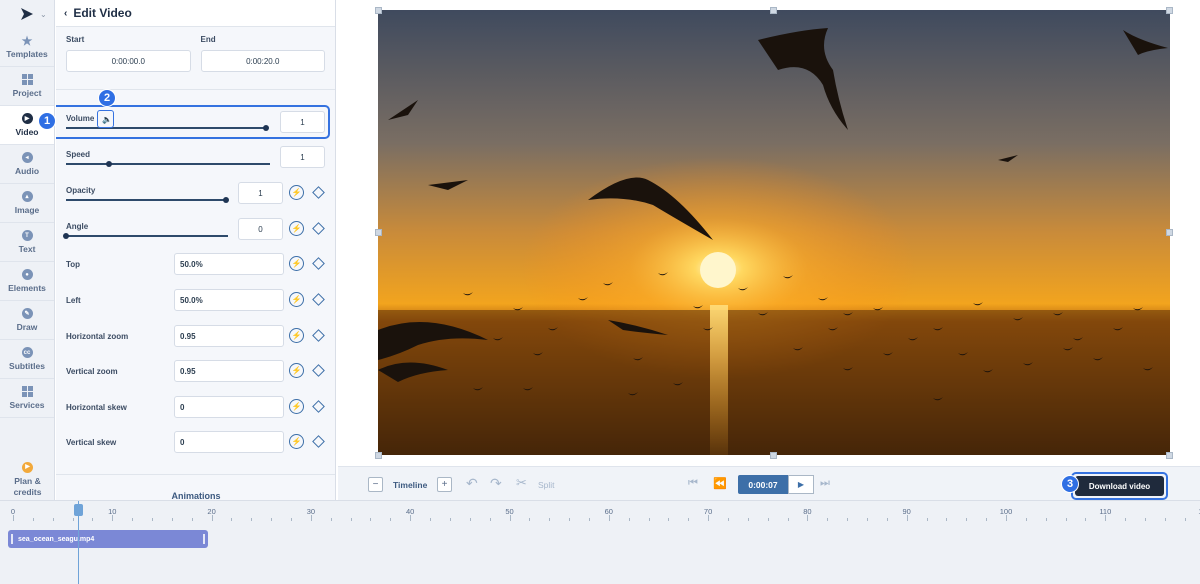  Describe the element at coordinates (262, 61) in the screenshot. I see `end-time-input: 0:00:20.0` at that location.